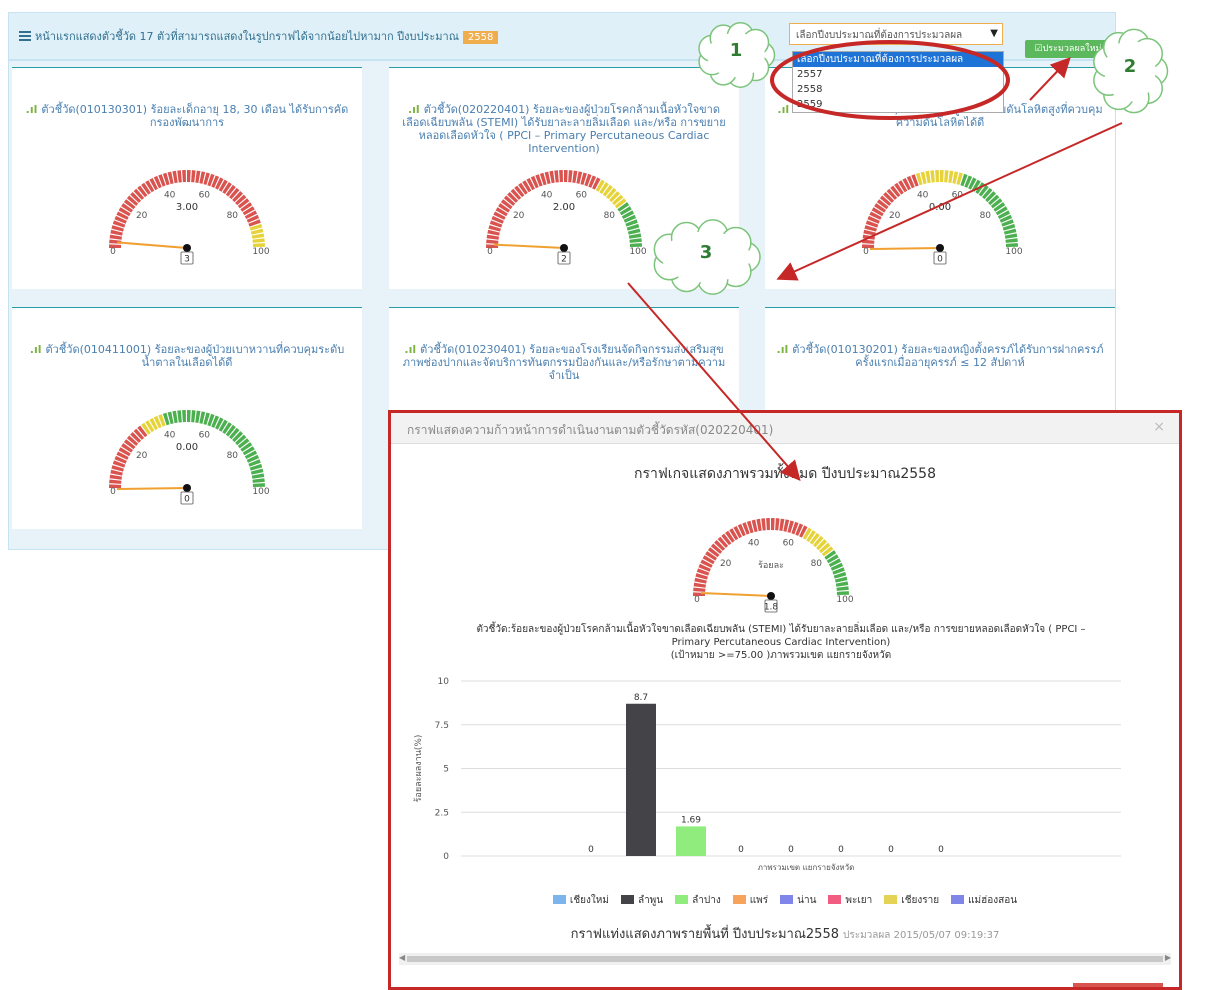 Image resolution: width=1214 pixels, height=990 pixels. I want to click on annotation-cloud-3: 3, so click(706, 252).